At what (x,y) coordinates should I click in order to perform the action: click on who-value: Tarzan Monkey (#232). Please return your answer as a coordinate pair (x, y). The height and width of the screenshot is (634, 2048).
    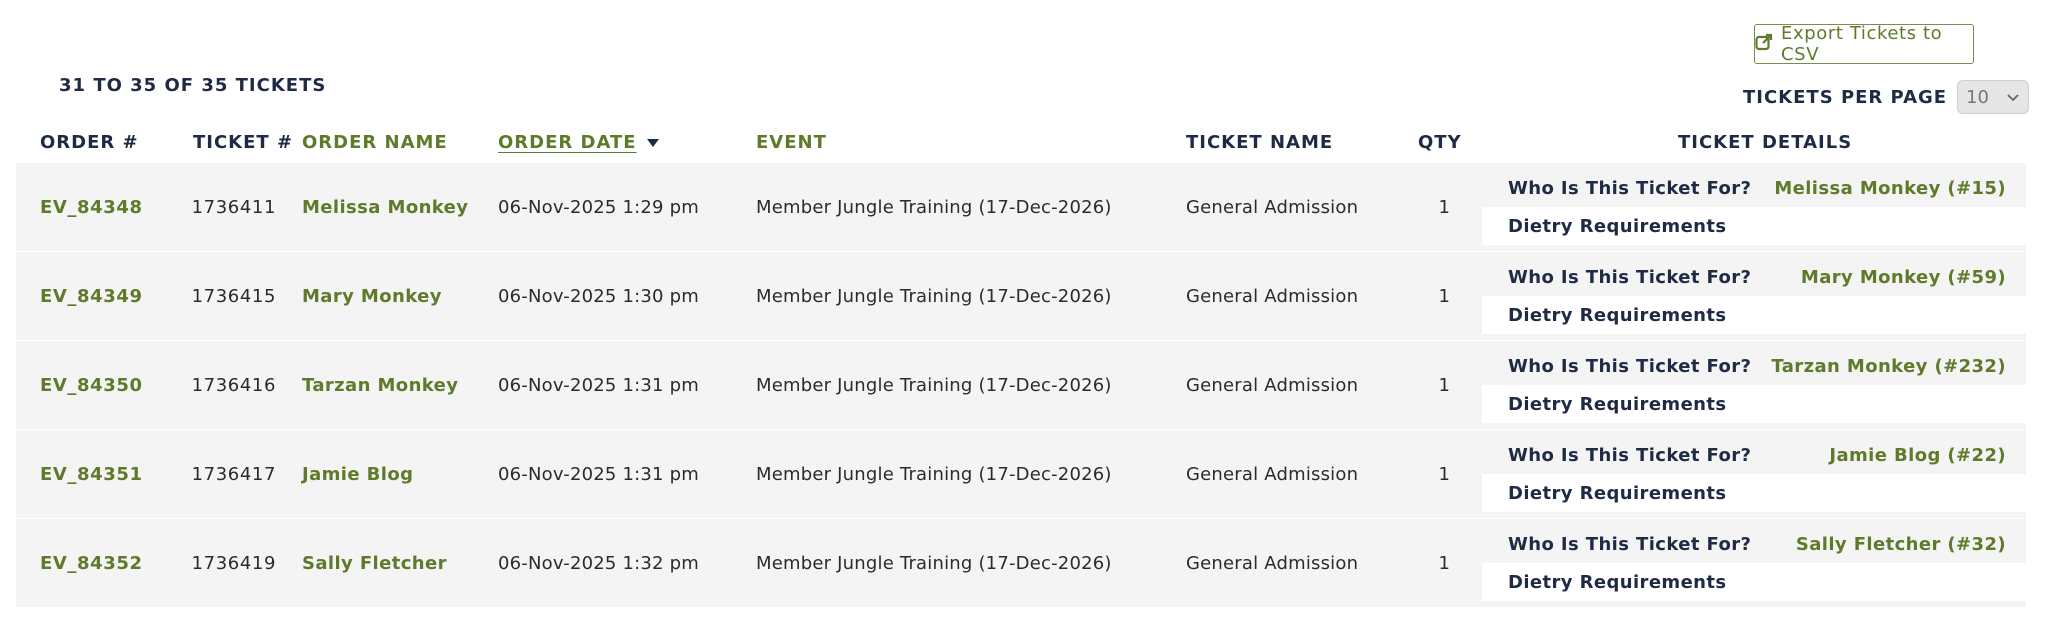
    Looking at the image, I should click on (1888, 366).